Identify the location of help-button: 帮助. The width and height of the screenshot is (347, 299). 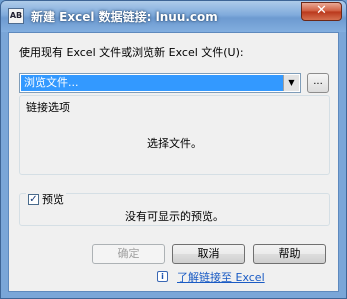
(289, 254).